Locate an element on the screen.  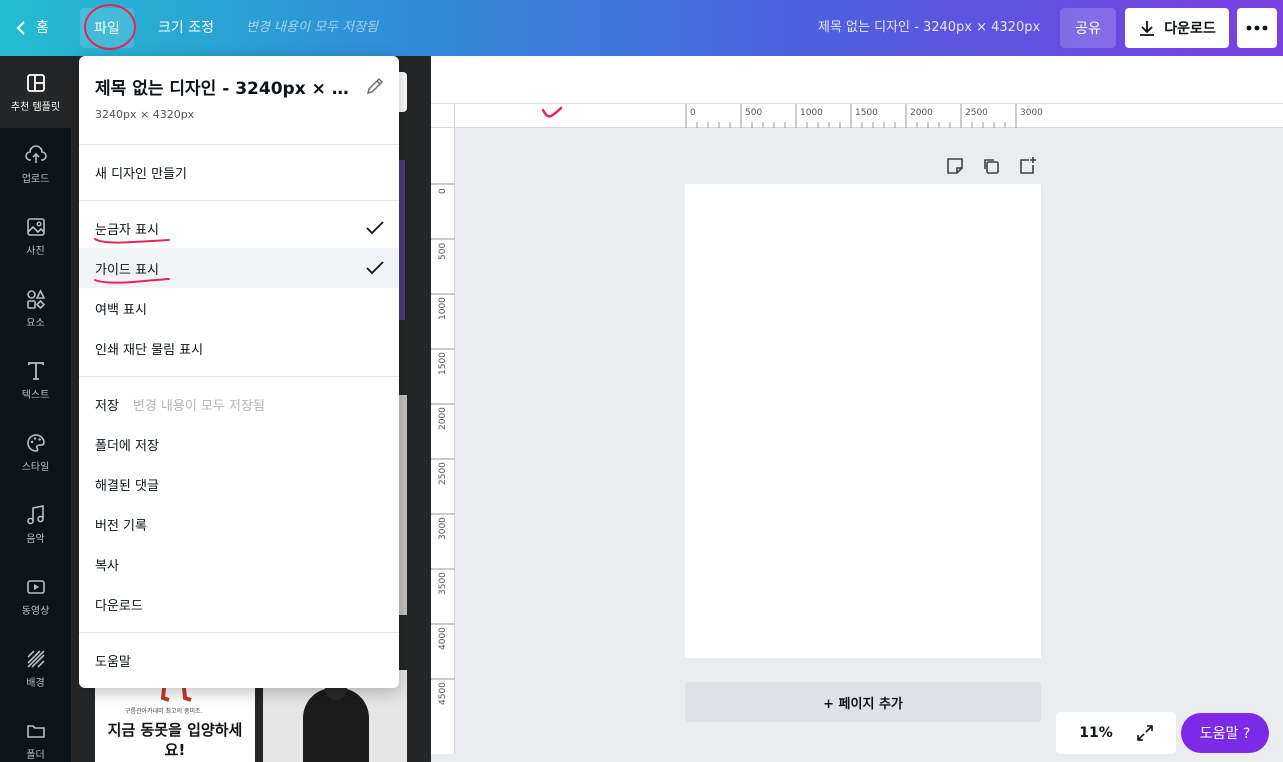
menu-item-version-history: 버전 기록 is located at coordinates (239, 524).